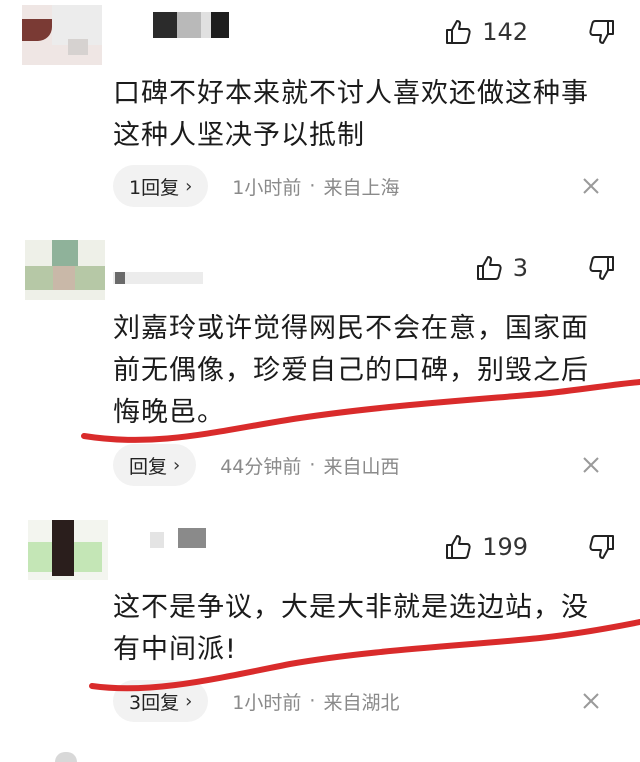 The height and width of the screenshot is (762, 640). Describe the element at coordinates (361, 466) in the screenshot. I see `comment-location: 来自山西` at that location.